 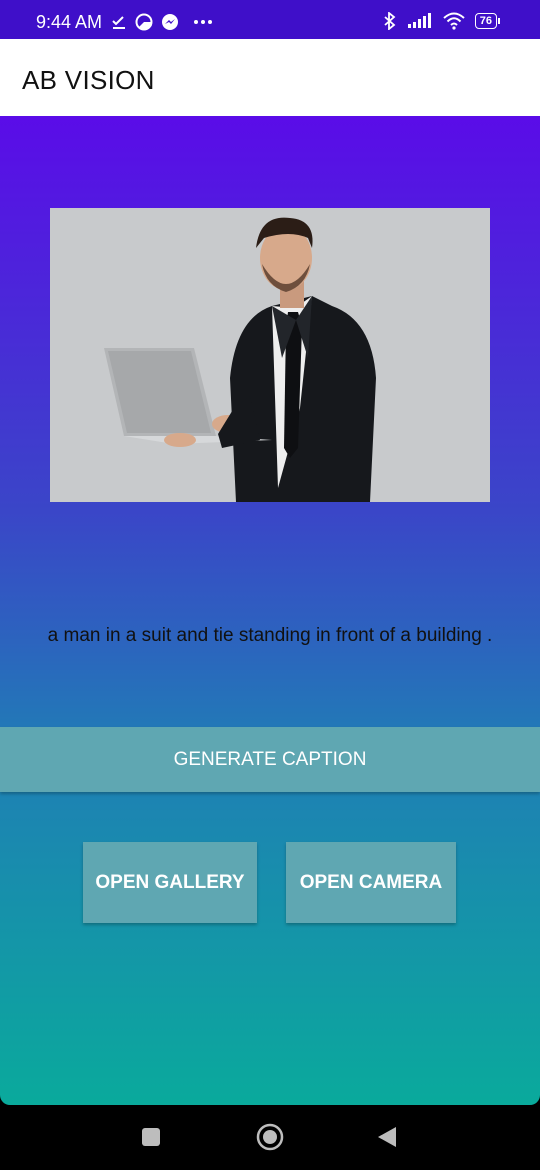 I want to click on generate-caption-button: GENERATE CAPTION, so click(x=270, y=759).